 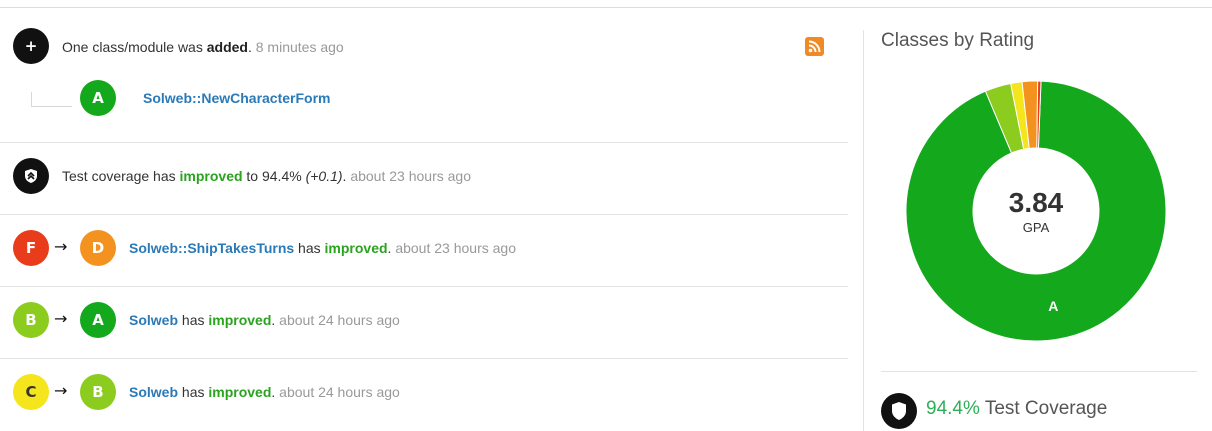 What do you see at coordinates (98, 248) in the screenshot?
I see `grade-badge-d: D` at bounding box center [98, 248].